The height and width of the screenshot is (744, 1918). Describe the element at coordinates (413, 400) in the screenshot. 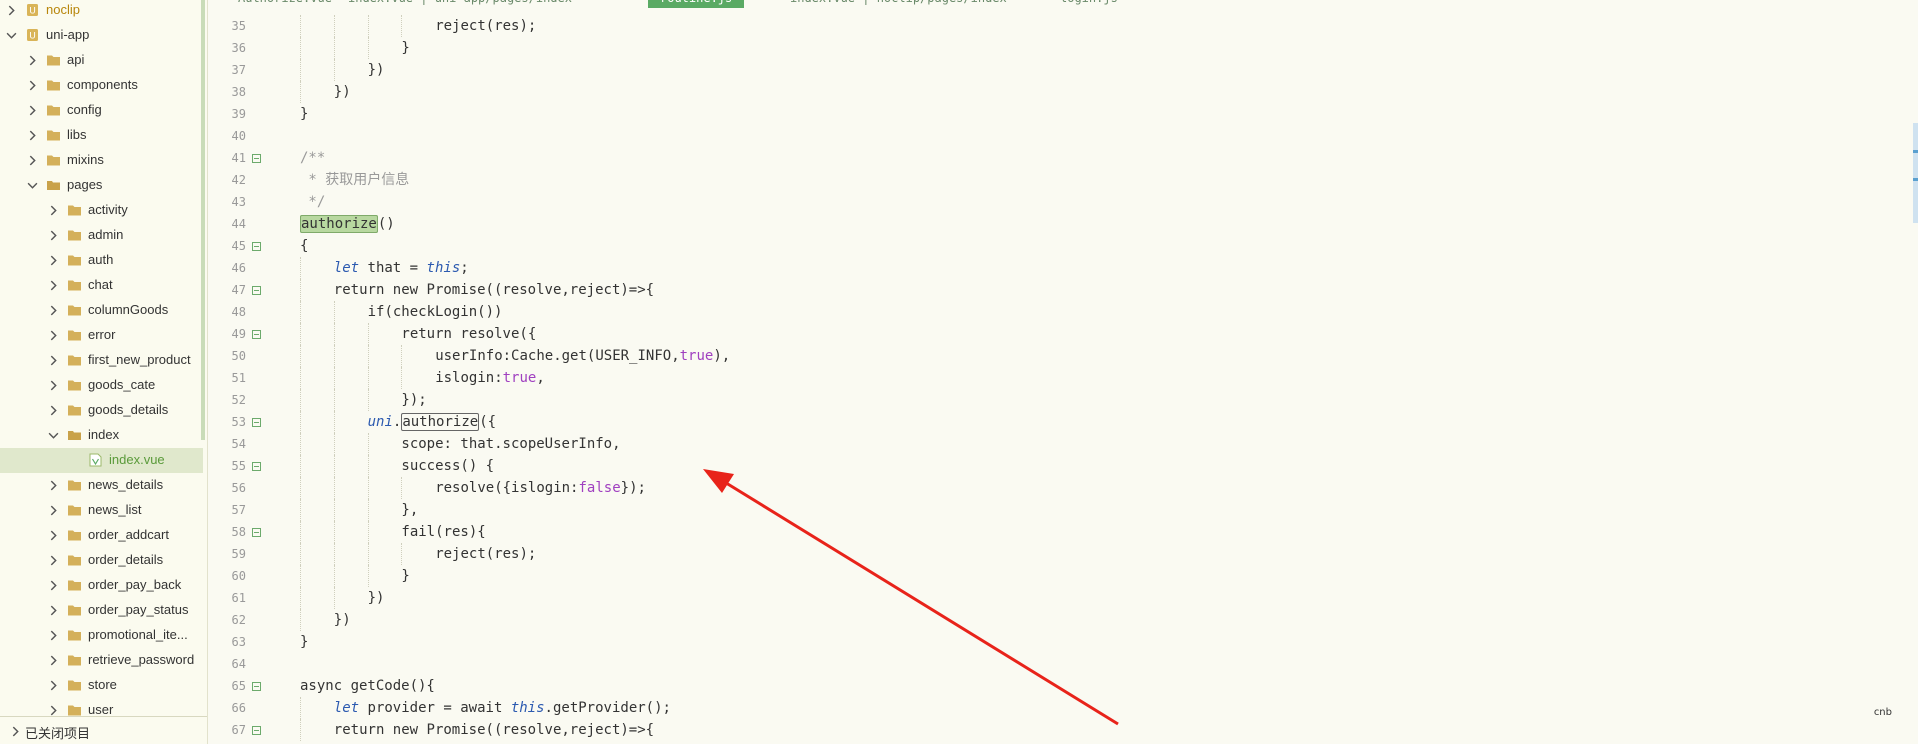

I see `code-line: });` at that location.